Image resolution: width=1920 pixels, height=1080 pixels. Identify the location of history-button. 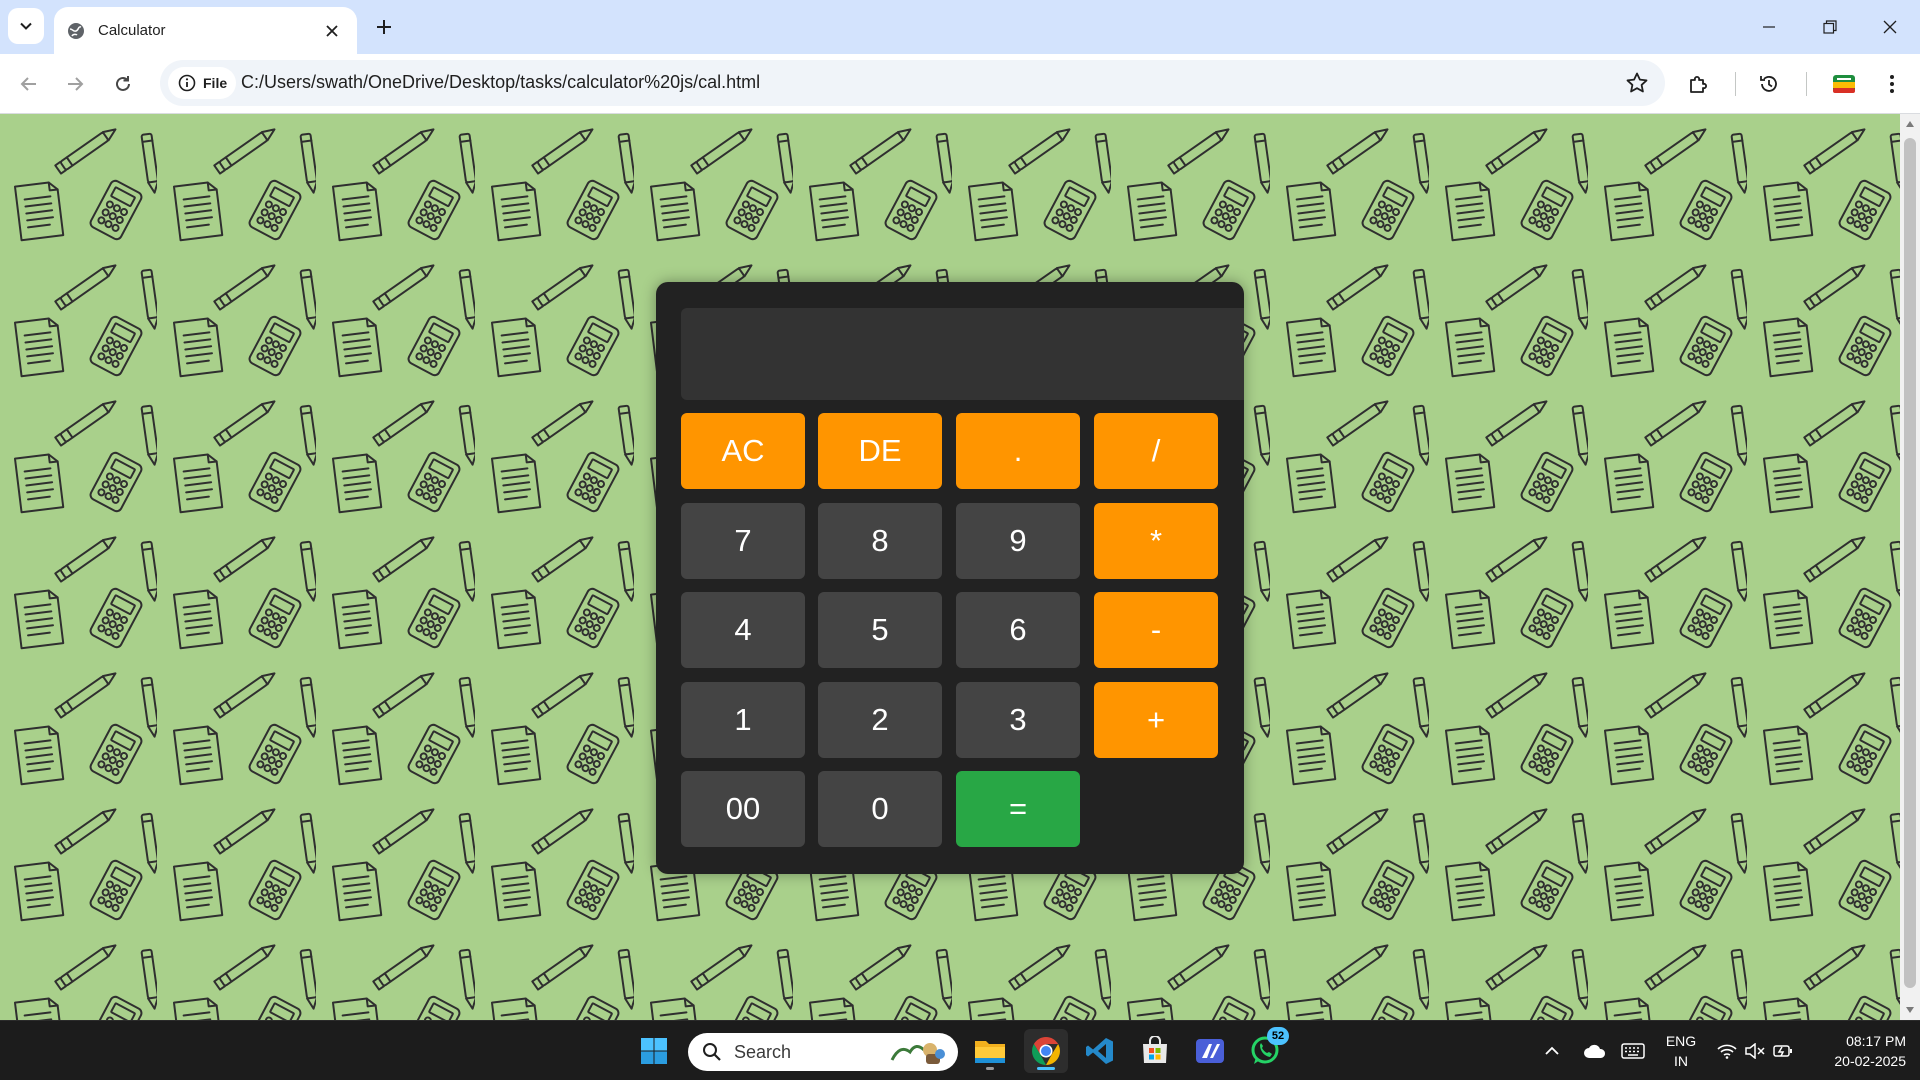
(1769, 84).